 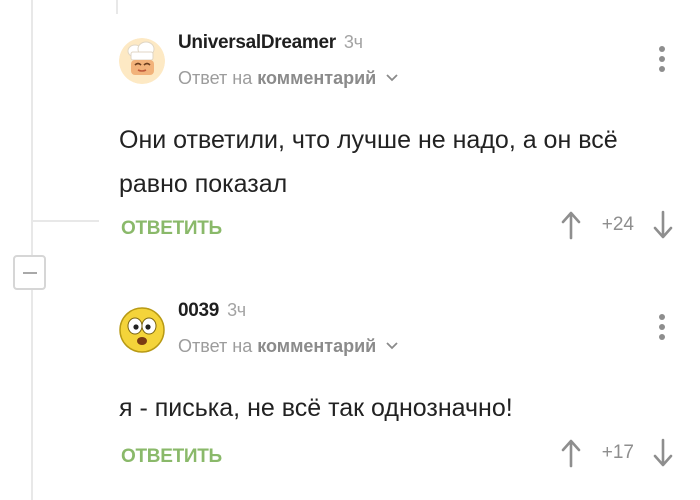 What do you see at coordinates (117, 7) in the screenshot?
I see `thread-line-top` at bounding box center [117, 7].